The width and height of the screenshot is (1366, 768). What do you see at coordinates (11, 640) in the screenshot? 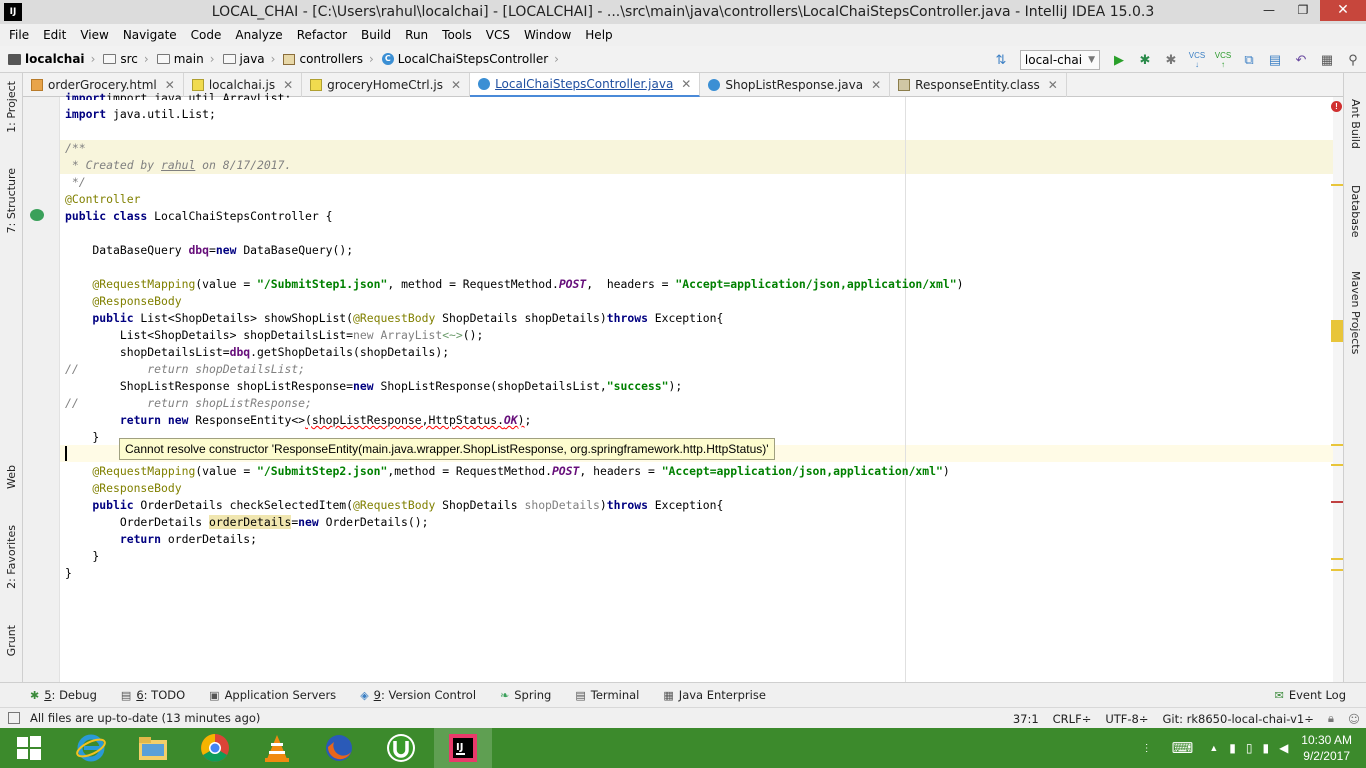
I see `tool-tab-grunt: Grunt` at bounding box center [11, 640].